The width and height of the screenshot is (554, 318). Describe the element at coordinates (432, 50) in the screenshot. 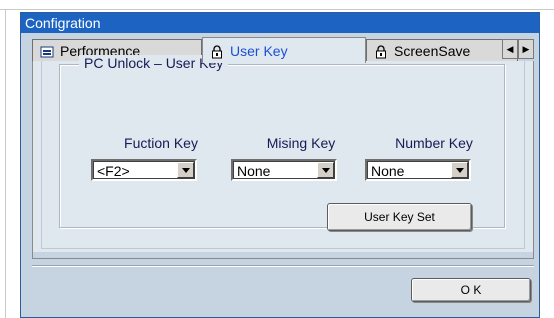

I see `tab-screensave-label: ScreenSave` at that location.